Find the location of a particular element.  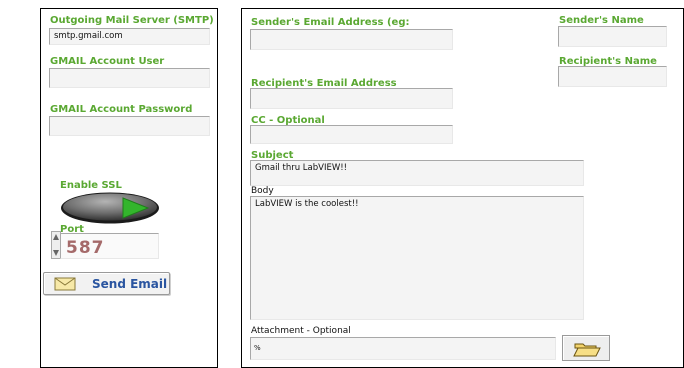

toggle-switch-icon is located at coordinates (110, 208).